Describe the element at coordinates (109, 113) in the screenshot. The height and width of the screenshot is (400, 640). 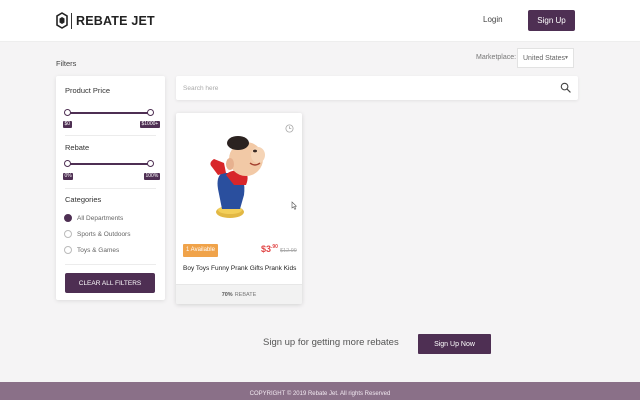
I see `price-slider-track` at that location.